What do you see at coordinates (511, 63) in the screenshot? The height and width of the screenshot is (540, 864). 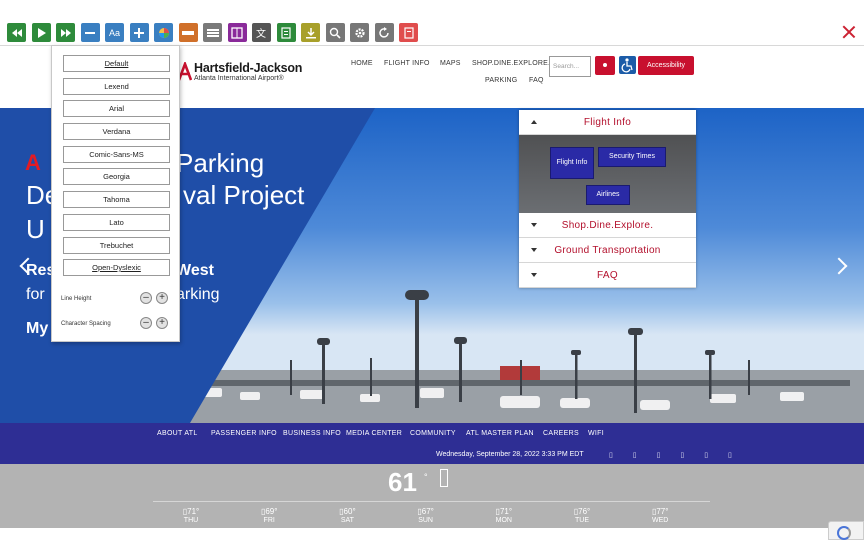 I see `nav-shop-dine-explore: SHOP.DINE.EXPLORE.` at bounding box center [511, 63].